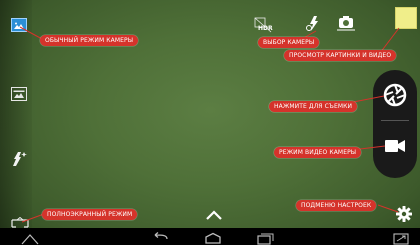 This screenshot has height=245, width=420. I want to click on video-mode-button, so click(395, 146).